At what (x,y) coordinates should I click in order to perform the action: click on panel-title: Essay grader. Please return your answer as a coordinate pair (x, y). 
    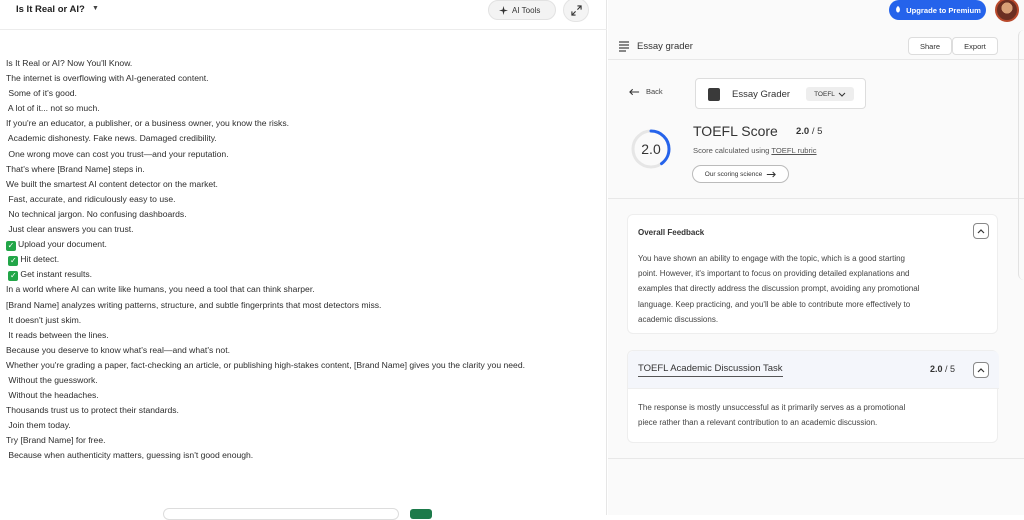
    Looking at the image, I should click on (665, 46).